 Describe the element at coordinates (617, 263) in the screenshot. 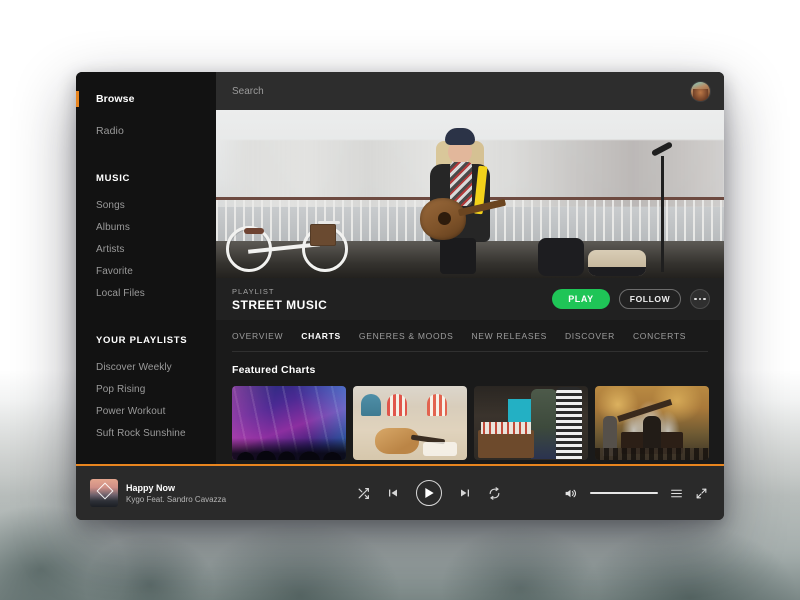

I see `guitar-case` at that location.